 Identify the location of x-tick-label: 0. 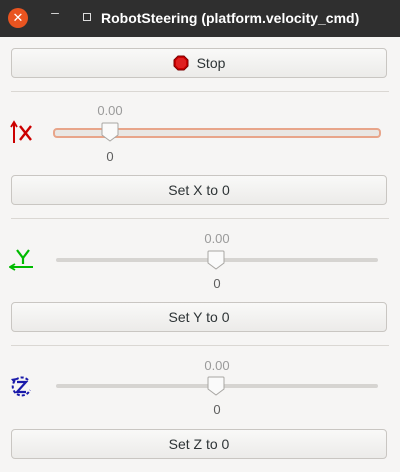
(110, 156).